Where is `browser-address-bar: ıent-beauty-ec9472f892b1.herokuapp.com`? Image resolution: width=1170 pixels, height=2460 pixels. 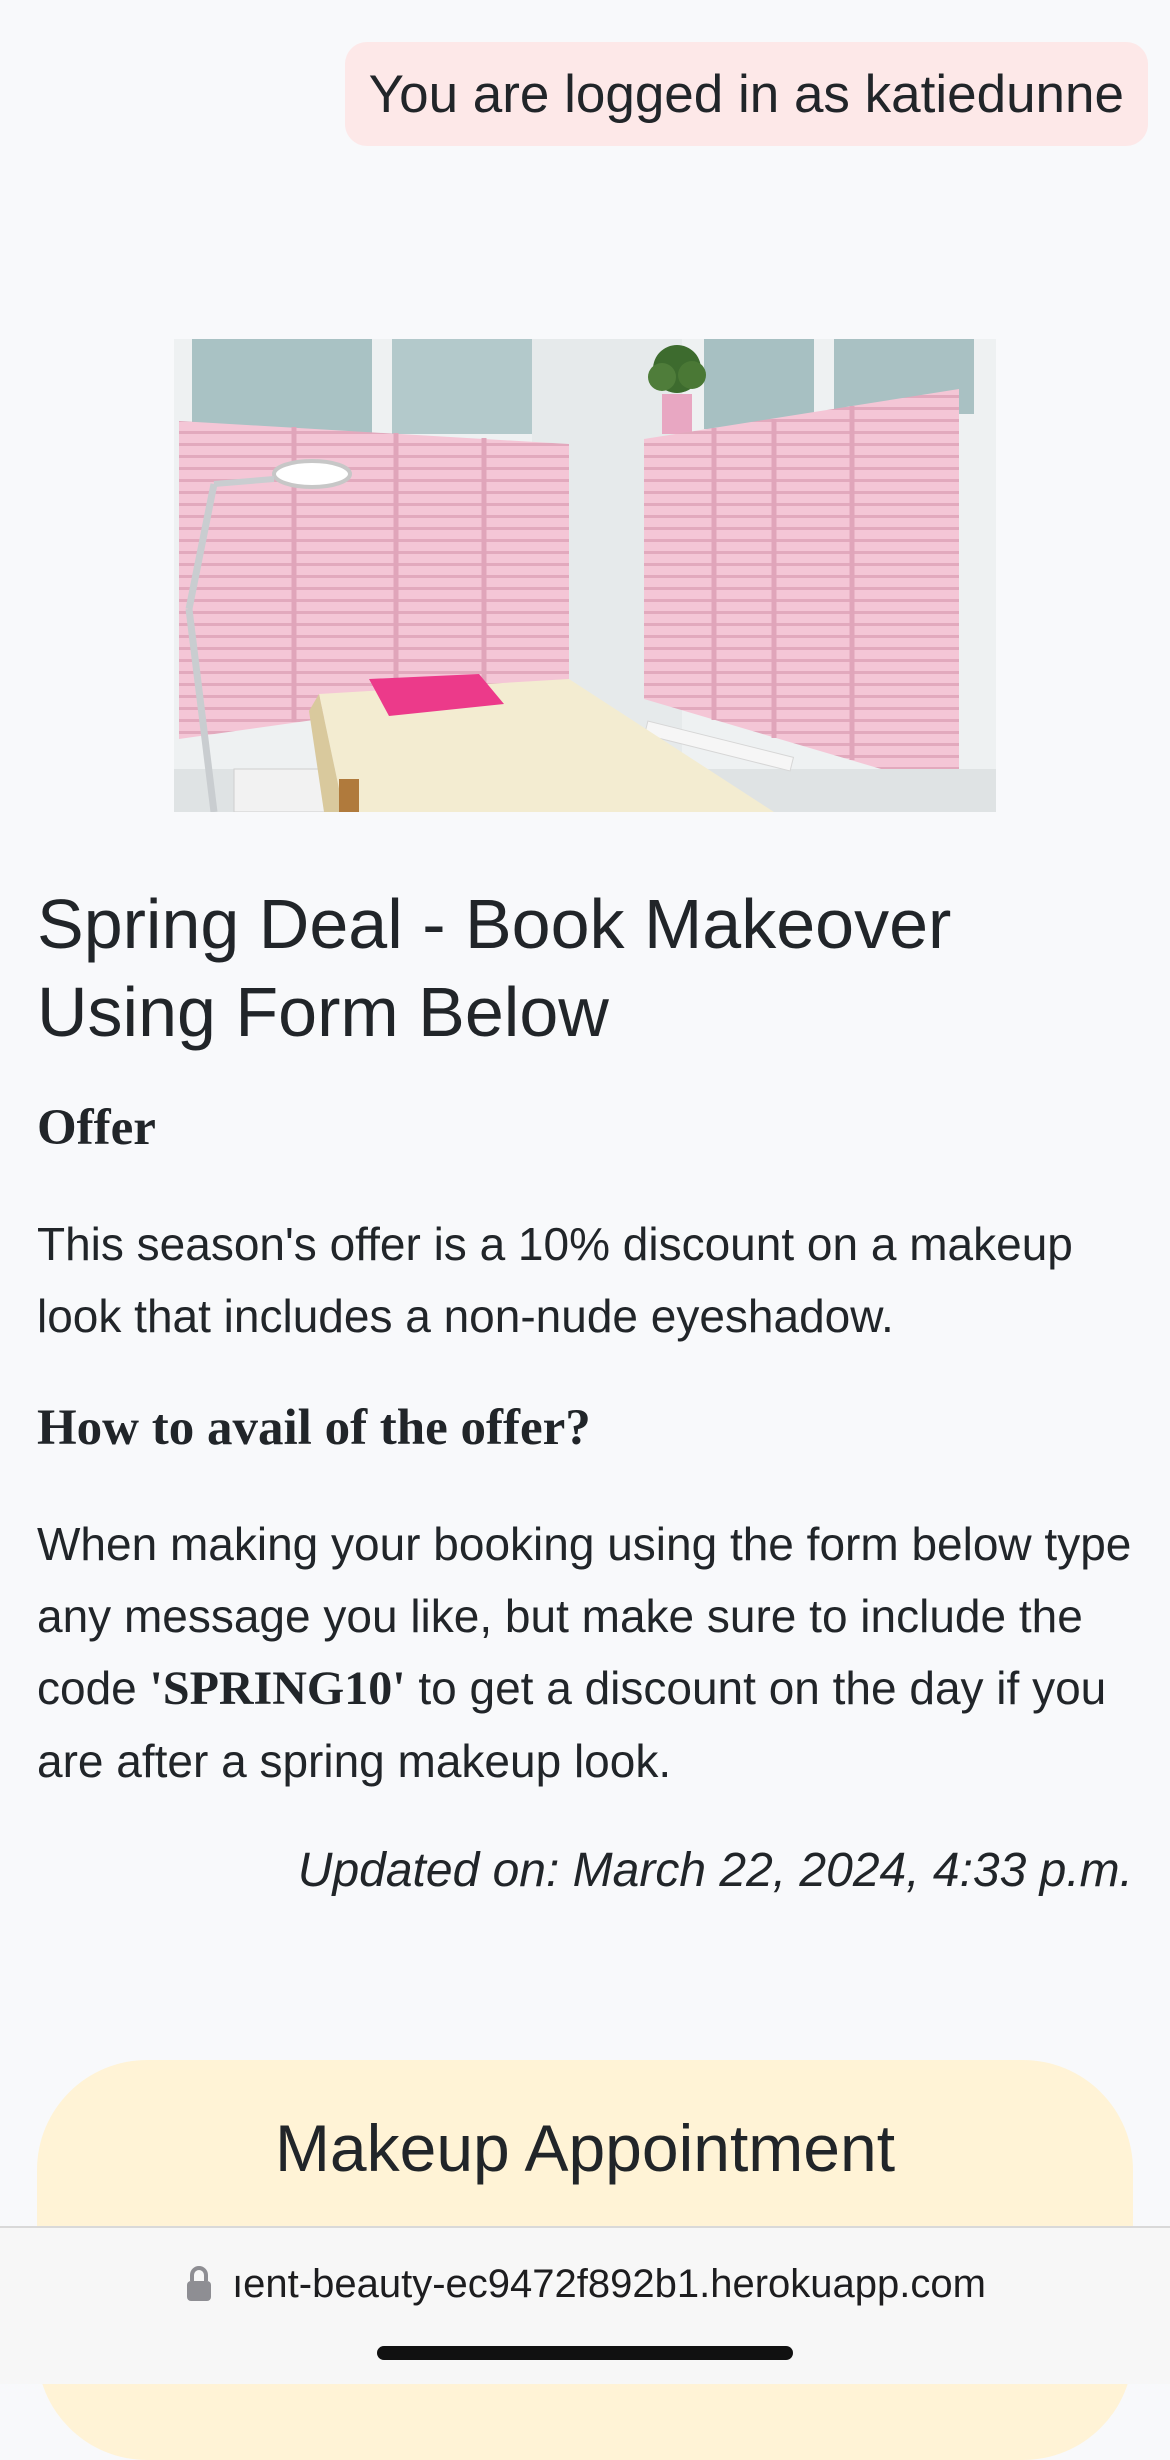 browser-address-bar: ıent-beauty-ec9472f892b1.herokuapp.com is located at coordinates (585, 2305).